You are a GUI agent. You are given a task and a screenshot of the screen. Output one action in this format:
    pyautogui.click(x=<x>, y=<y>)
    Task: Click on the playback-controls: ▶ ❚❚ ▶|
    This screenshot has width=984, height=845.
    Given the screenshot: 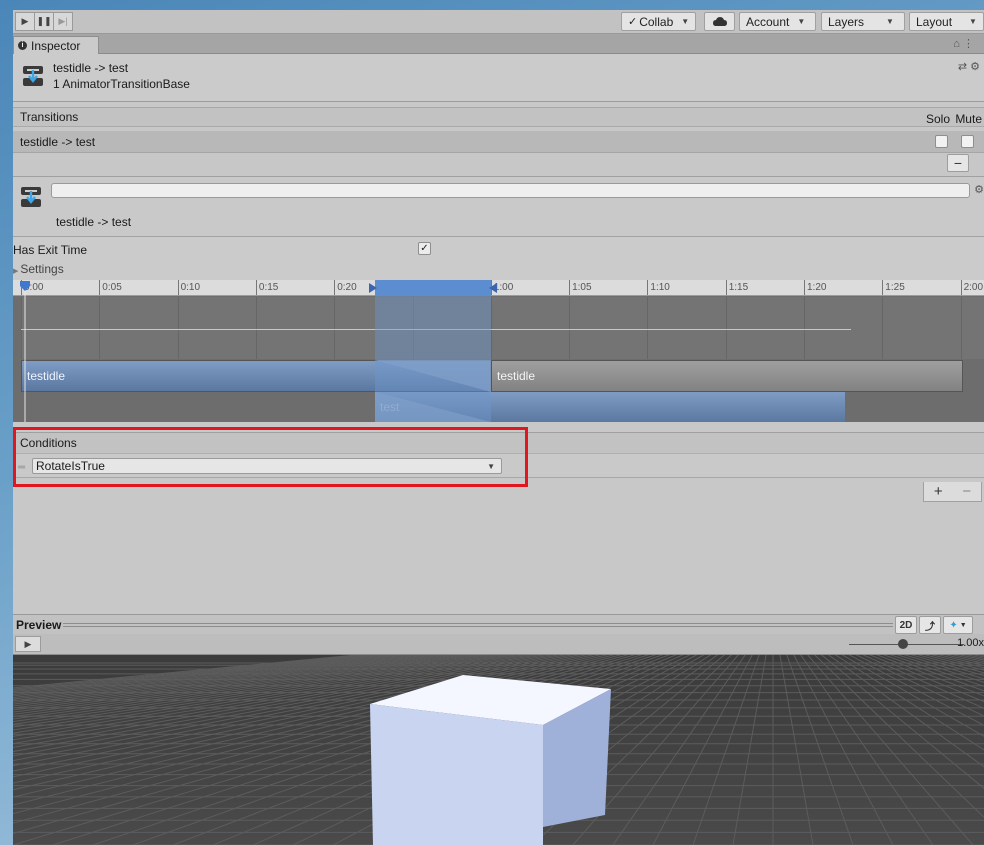 What is the action you would take?
    pyautogui.click(x=44, y=22)
    